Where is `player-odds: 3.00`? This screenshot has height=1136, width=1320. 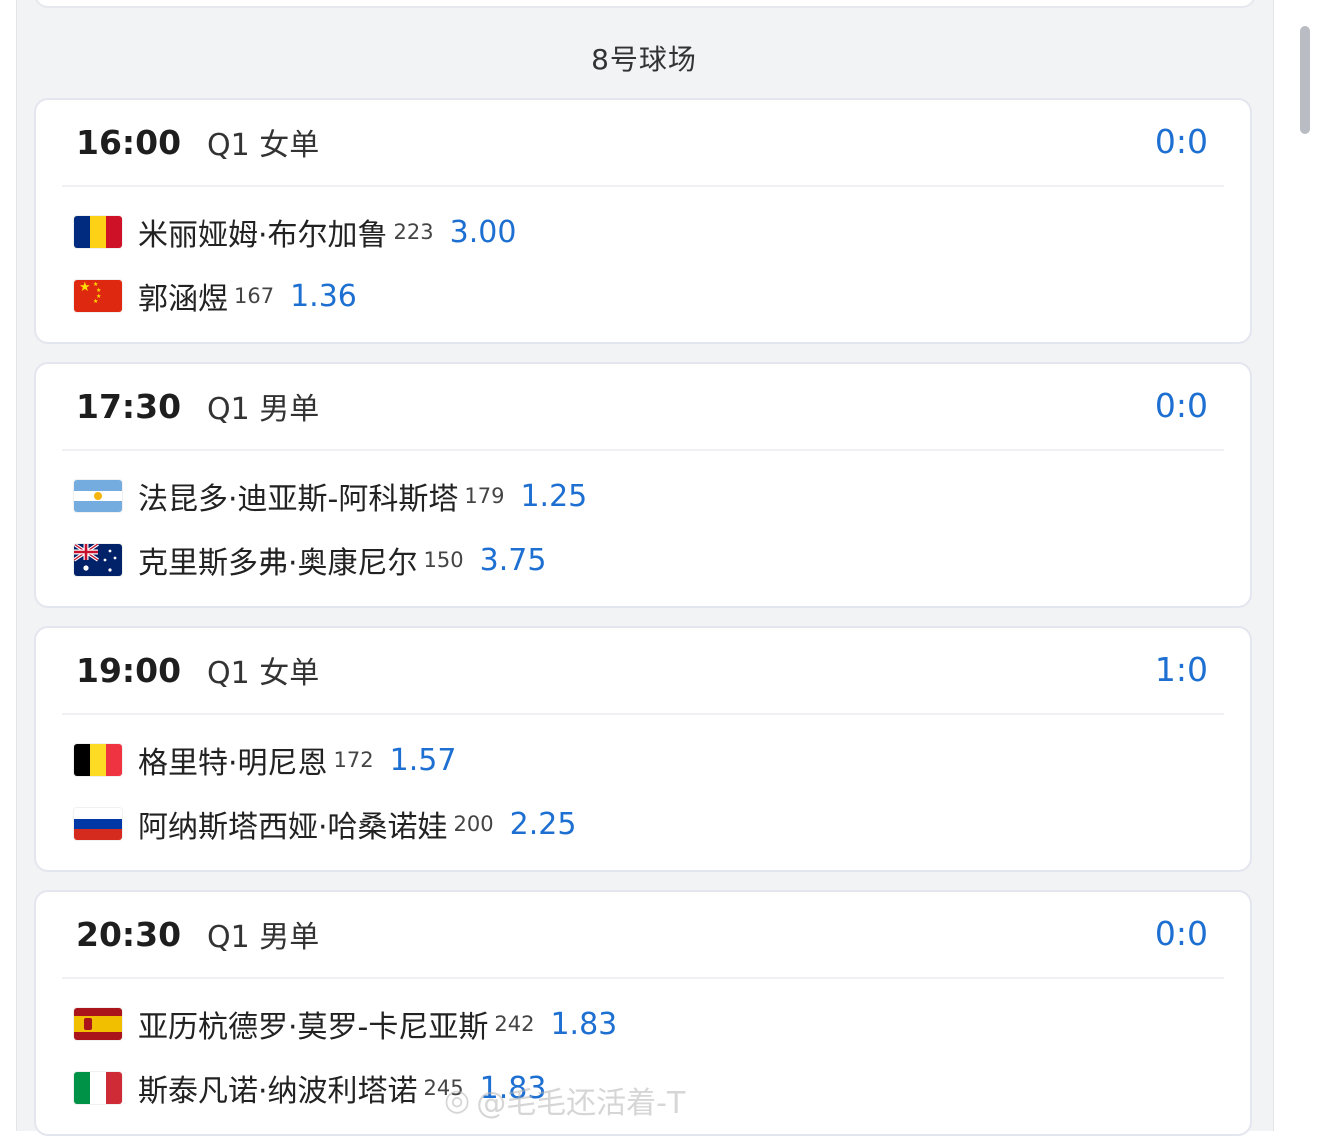
player-odds: 3.00 is located at coordinates (483, 232).